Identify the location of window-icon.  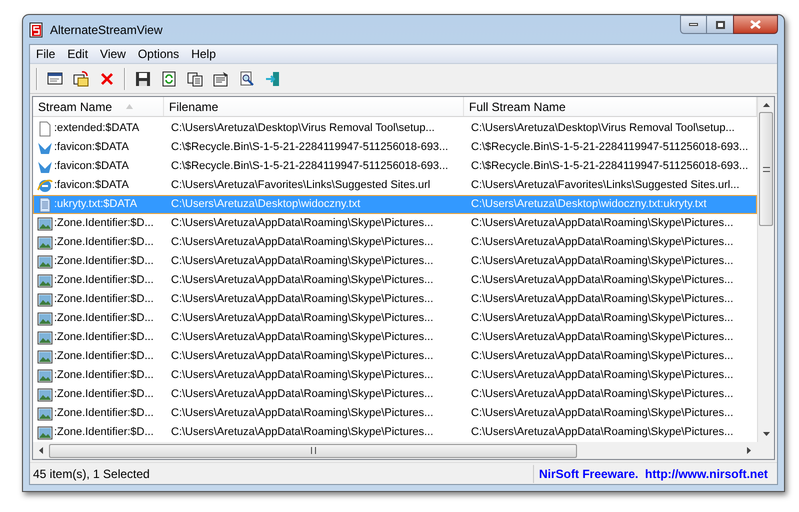
(55, 78).